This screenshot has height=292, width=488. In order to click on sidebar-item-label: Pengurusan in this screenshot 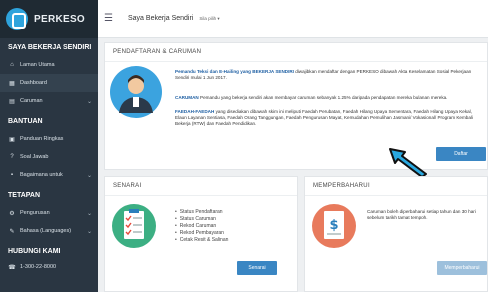, I will do `click(35, 213)`.